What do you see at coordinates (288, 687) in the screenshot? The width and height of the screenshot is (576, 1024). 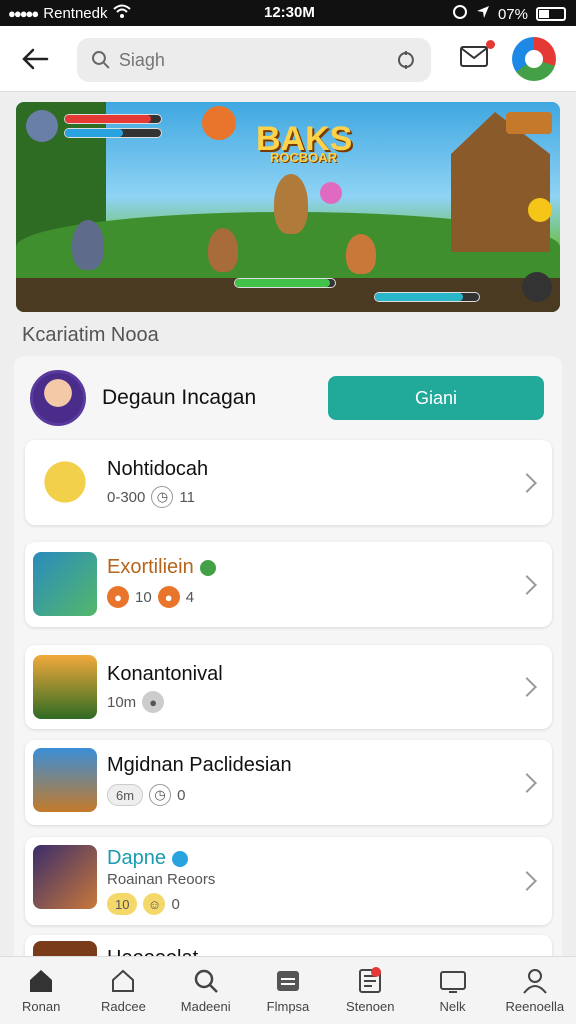 I see `list-item: Konantonival 10m ●` at bounding box center [288, 687].